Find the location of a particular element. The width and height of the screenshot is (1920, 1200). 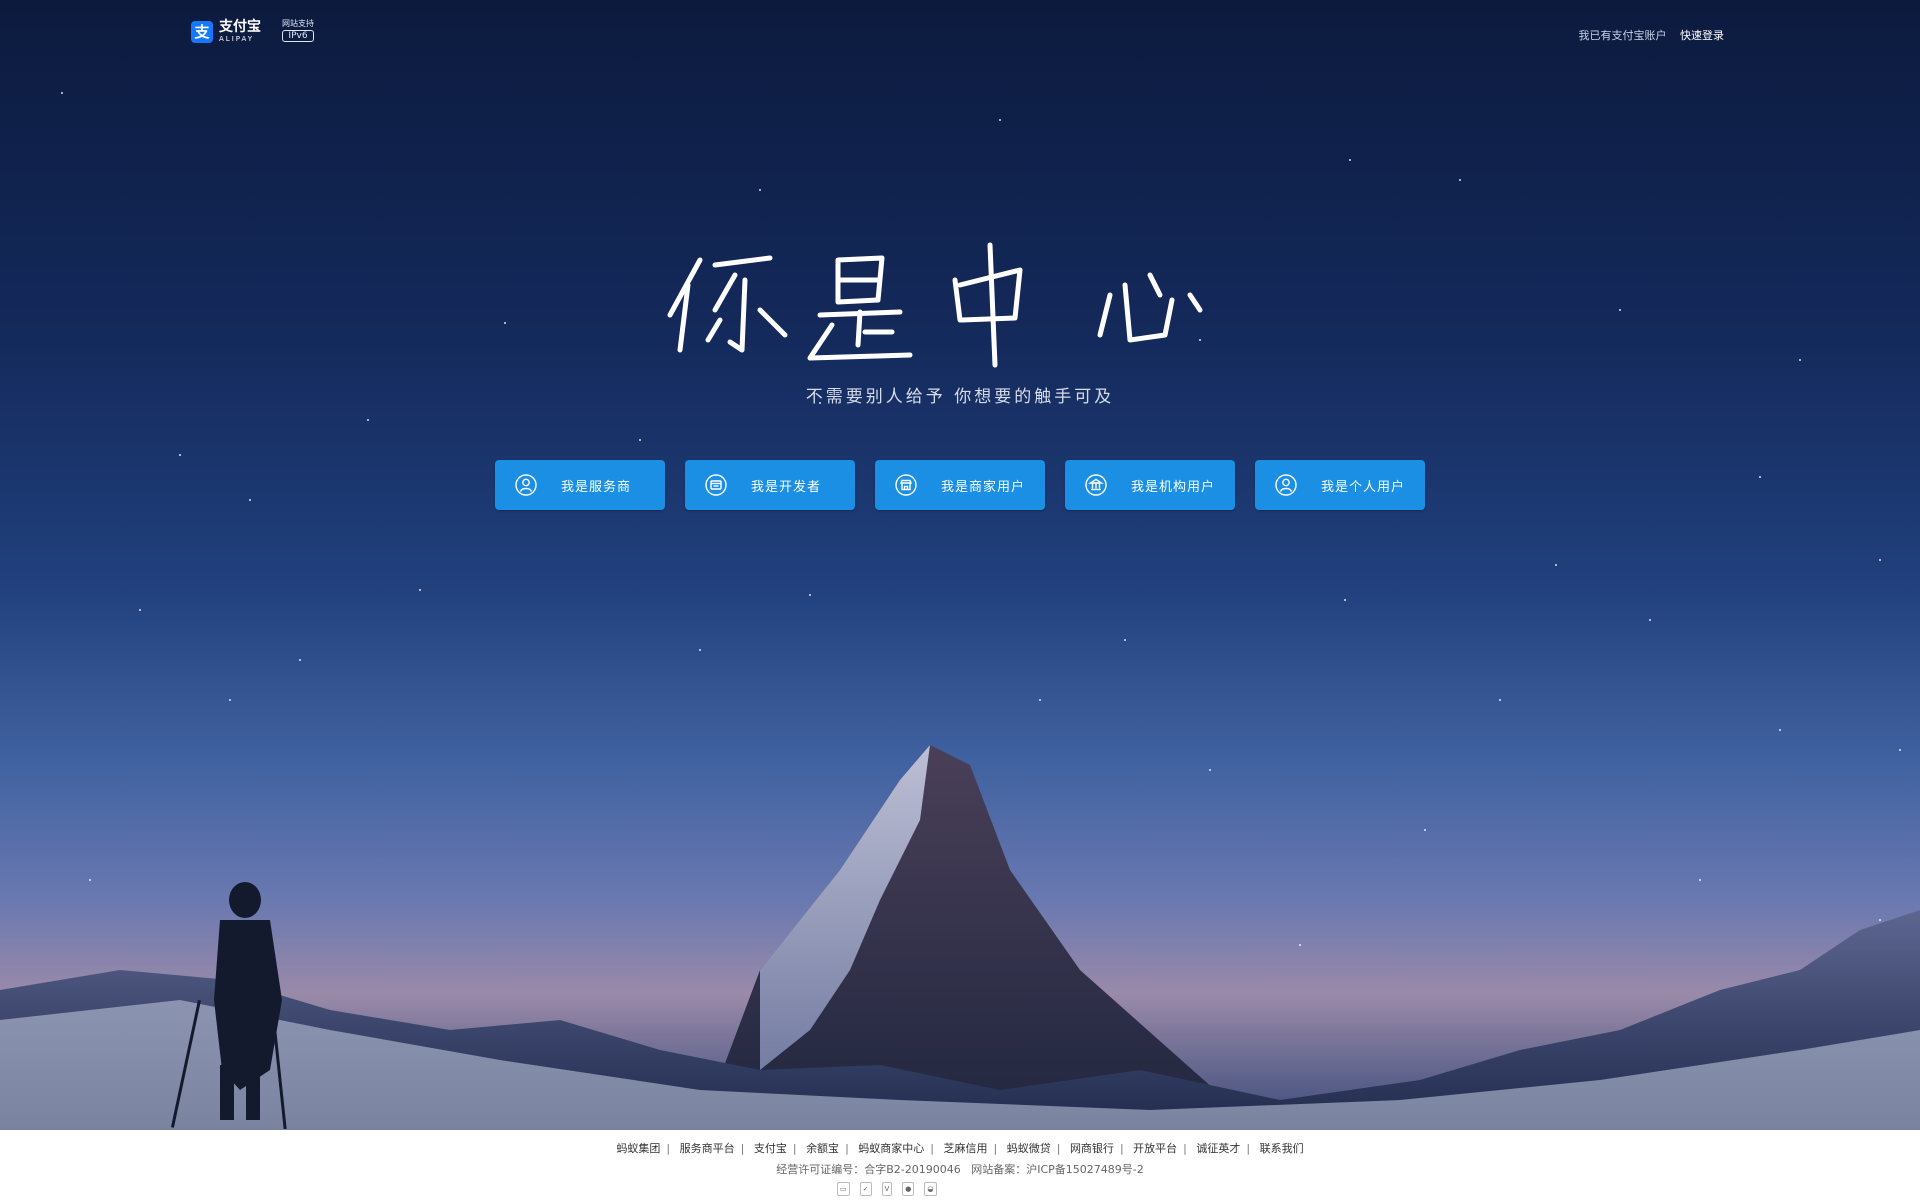

logo-en-text: ALIPAY is located at coordinates (237, 39).